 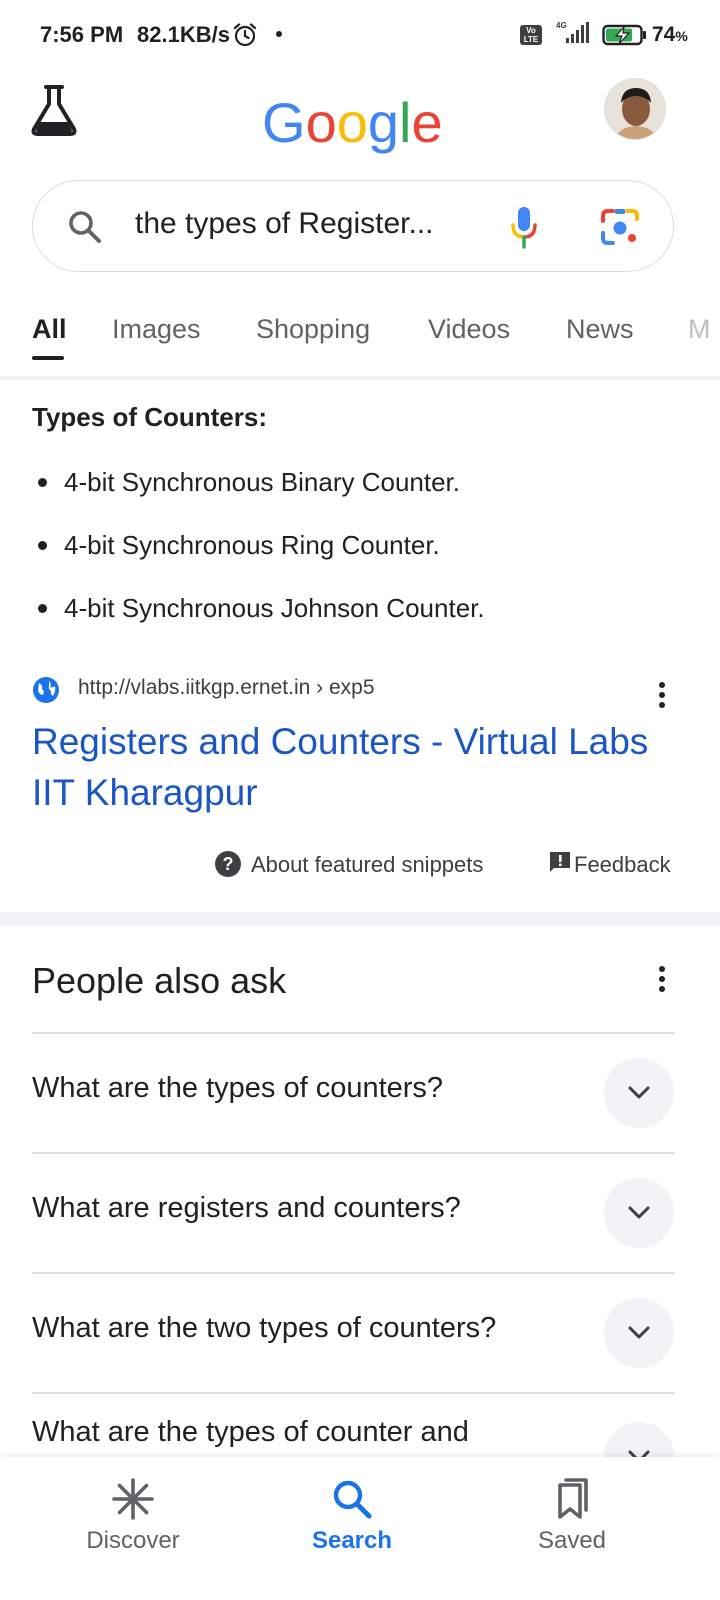 What do you see at coordinates (279, 34) in the screenshot?
I see `notification-dot` at bounding box center [279, 34].